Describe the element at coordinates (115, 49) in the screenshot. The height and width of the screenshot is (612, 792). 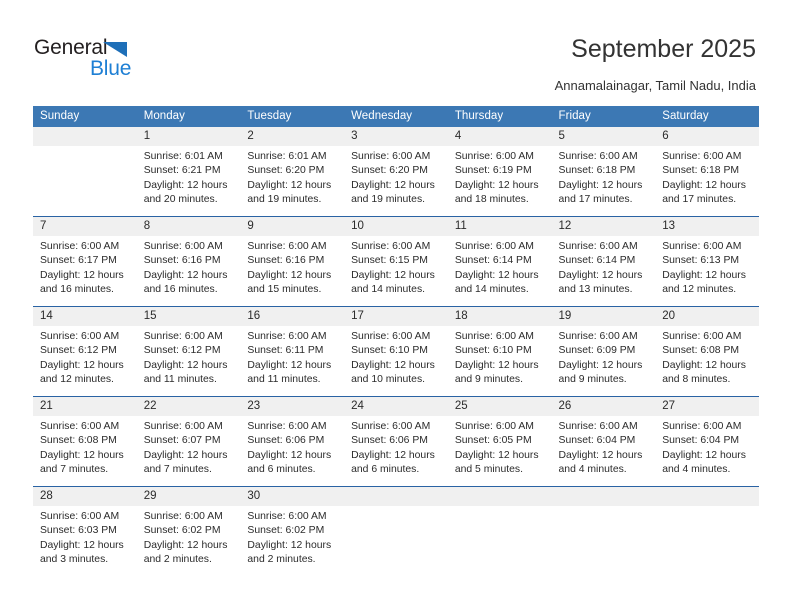
I see `logo-triangle-icon` at that location.